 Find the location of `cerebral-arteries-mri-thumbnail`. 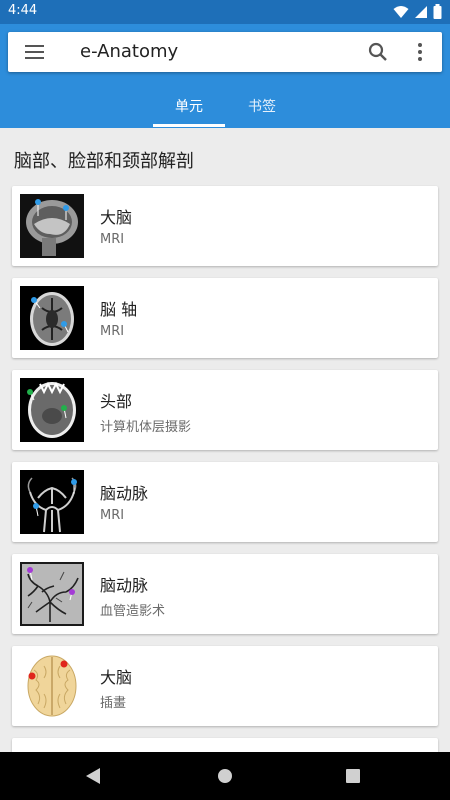

cerebral-arteries-mri-thumbnail is located at coordinates (52, 502).